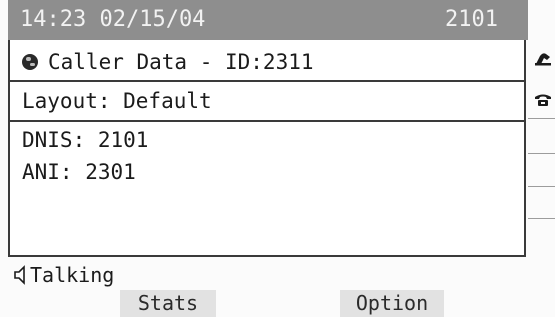  What do you see at coordinates (117, 101) in the screenshot?
I see `layout-field: Layout: Default` at bounding box center [117, 101].